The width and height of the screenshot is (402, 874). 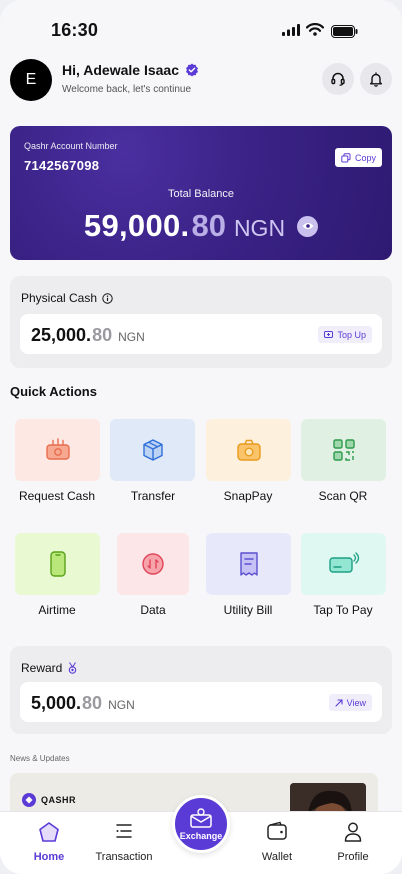 What do you see at coordinates (153, 496) in the screenshot?
I see `transfer-label: Transfer` at bounding box center [153, 496].